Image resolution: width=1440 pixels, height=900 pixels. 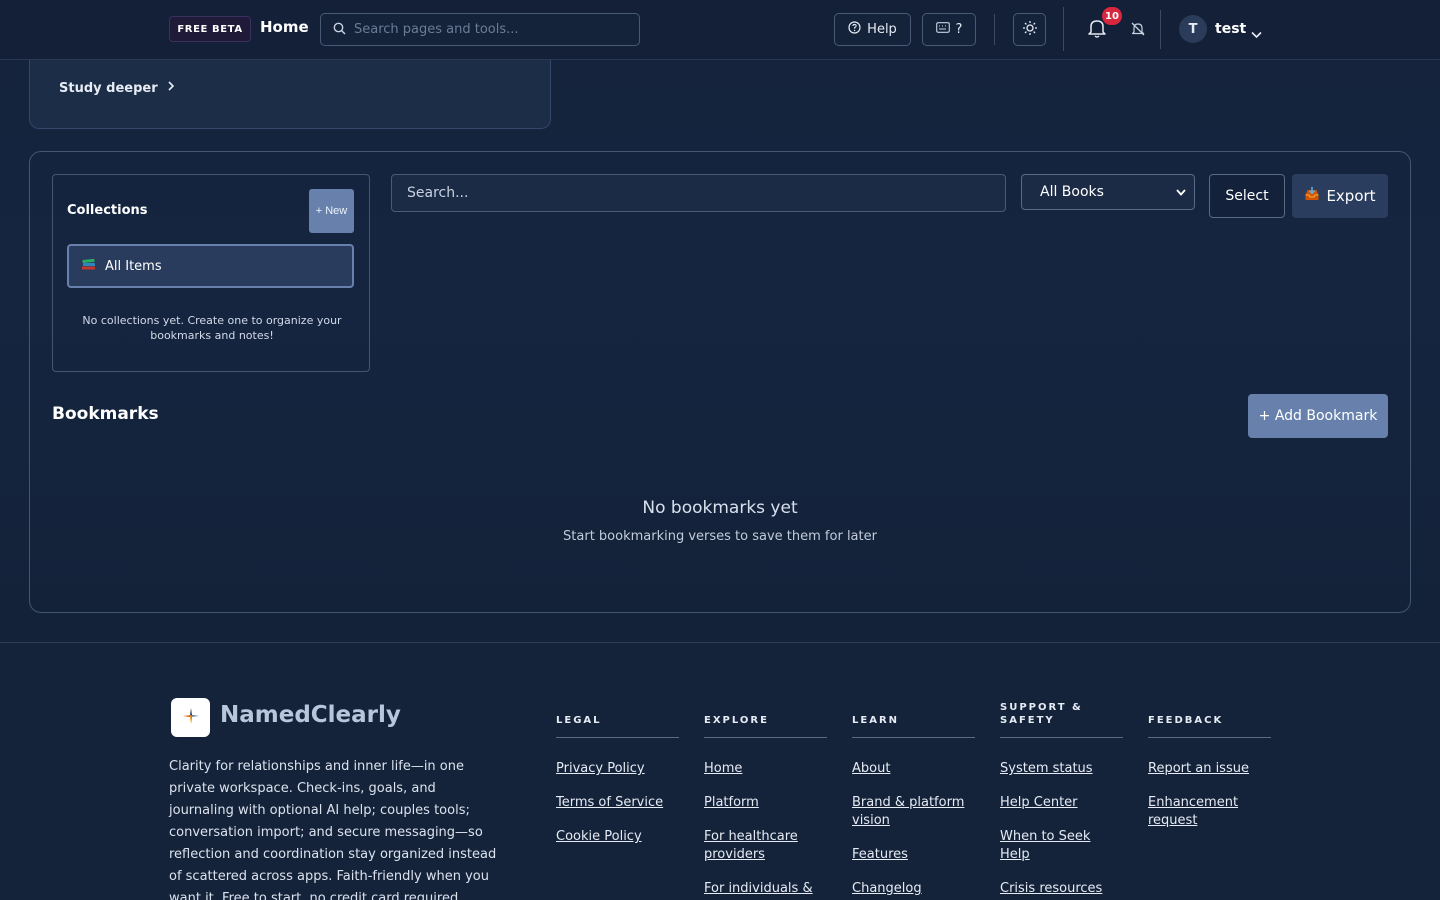 What do you see at coordinates (171, 88) in the screenshot?
I see `chevron-right-icon` at bounding box center [171, 88].